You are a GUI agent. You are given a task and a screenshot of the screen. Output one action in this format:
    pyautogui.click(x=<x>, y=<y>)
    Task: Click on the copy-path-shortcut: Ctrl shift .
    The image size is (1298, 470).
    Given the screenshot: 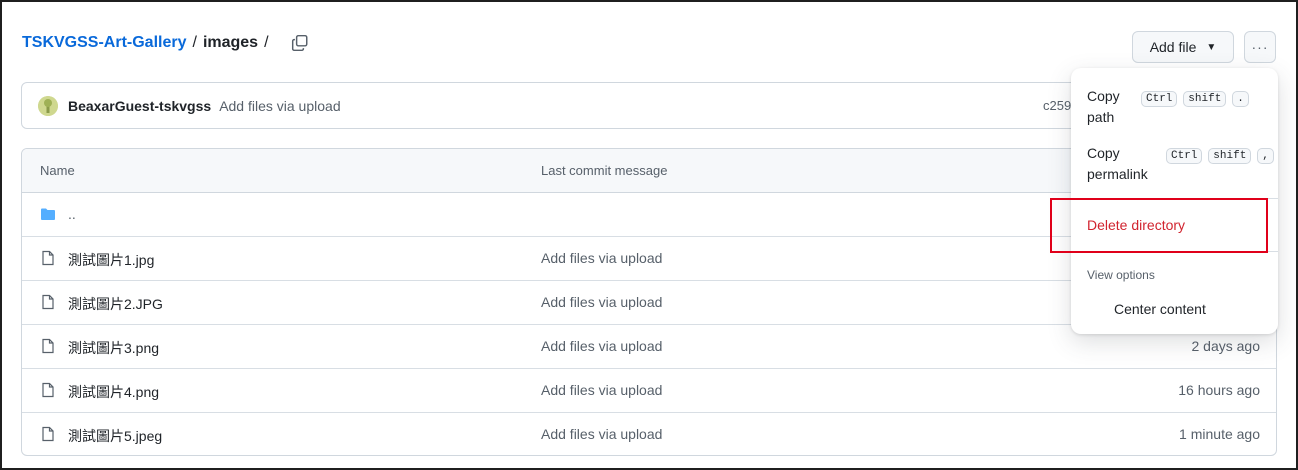 What is the action you would take?
    pyautogui.click(x=1194, y=97)
    